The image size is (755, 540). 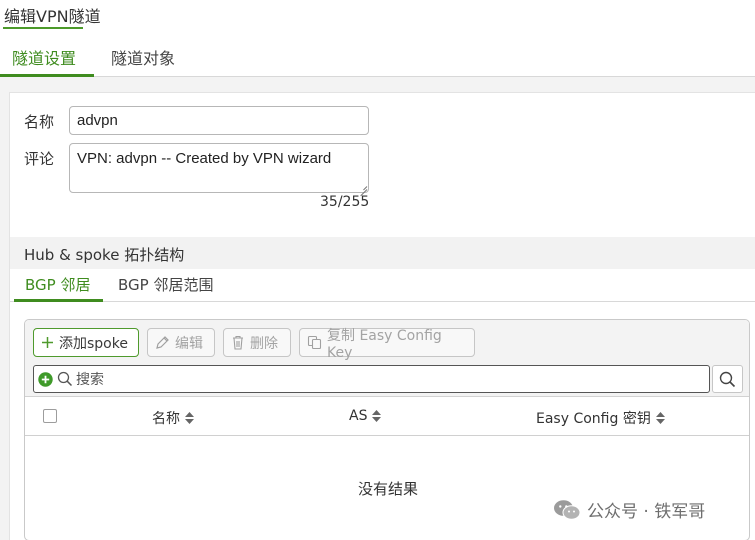 I want to click on column-header-name: 名称, so click(x=173, y=418).